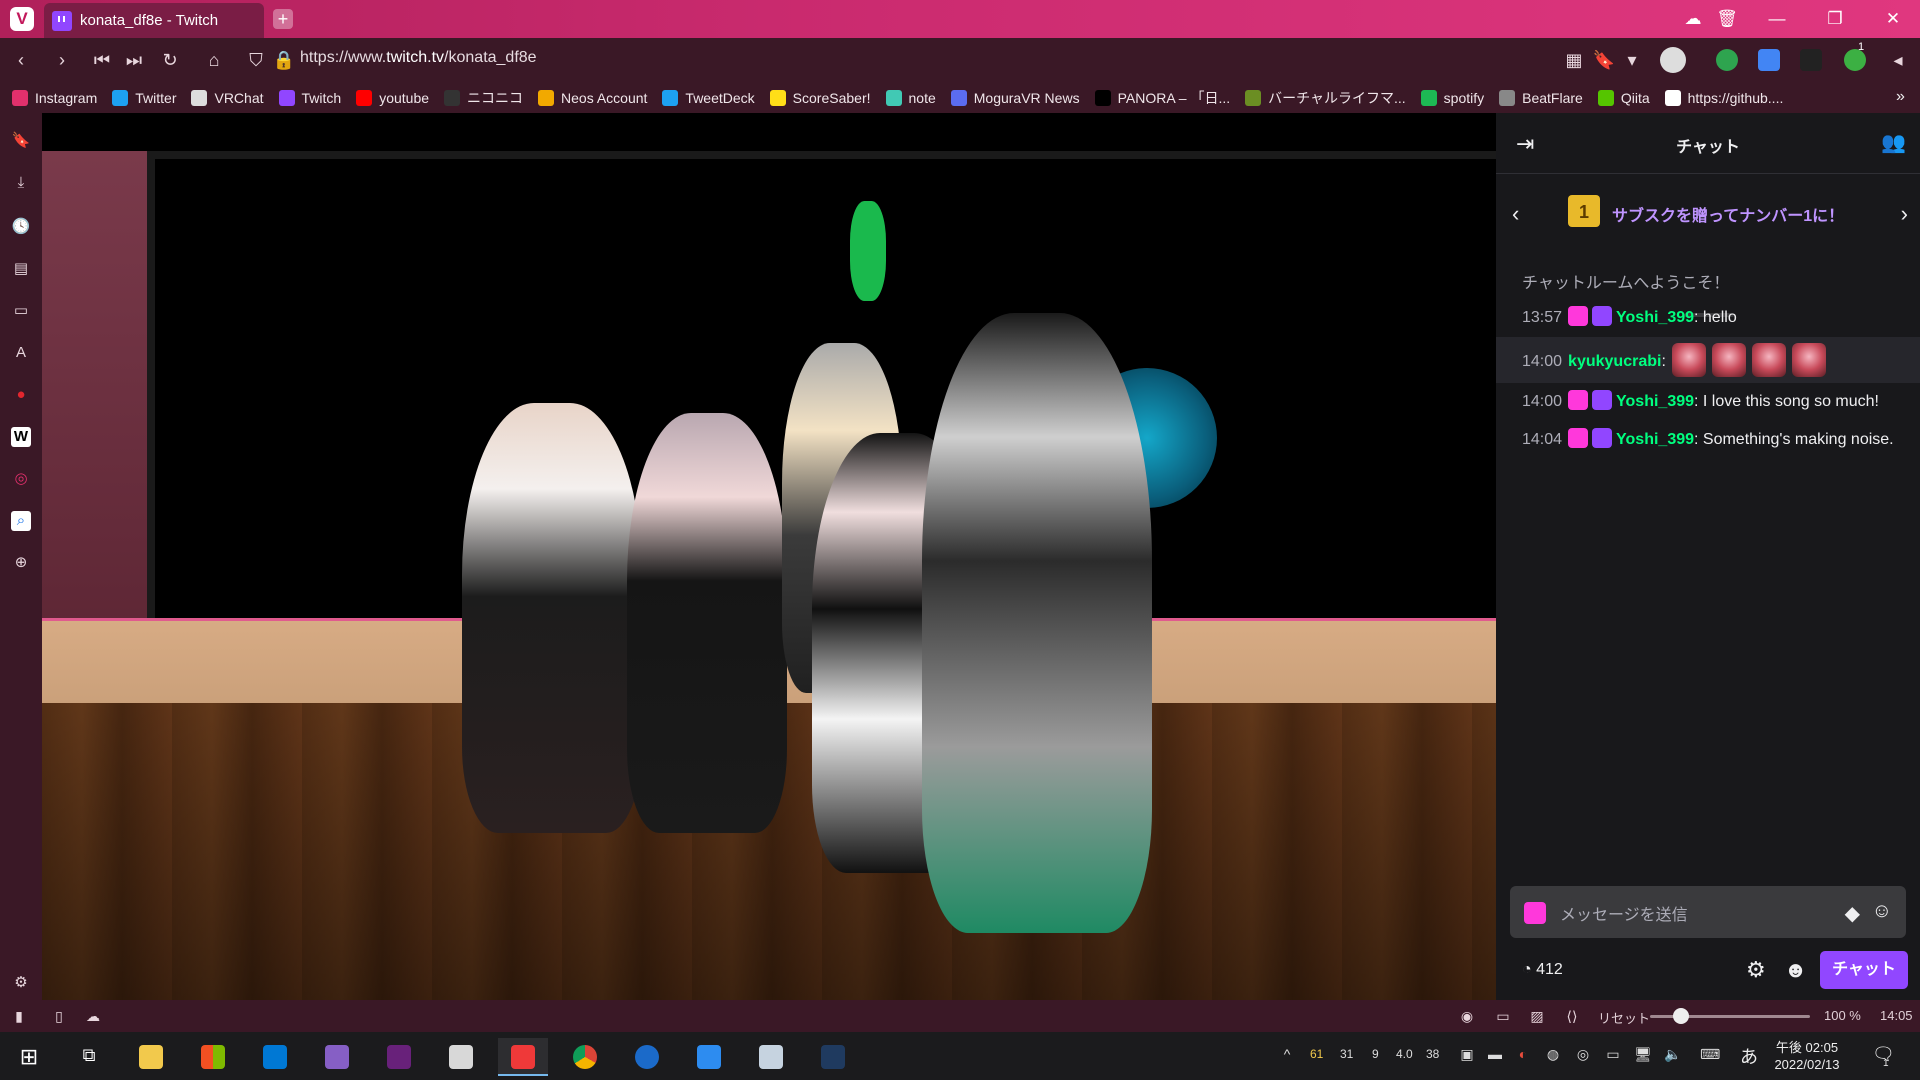  What do you see at coordinates (1835, 19) in the screenshot?
I see `restore-button: ❐` at bounding box center [1835, 19].